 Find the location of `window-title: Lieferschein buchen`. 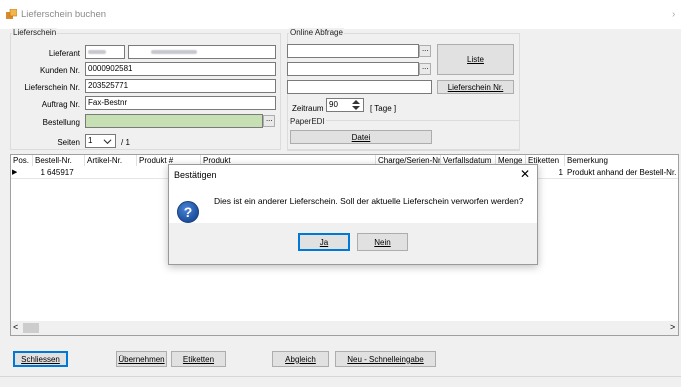

window-title: Lieferschein buchen is located at coordinates (64, 14).